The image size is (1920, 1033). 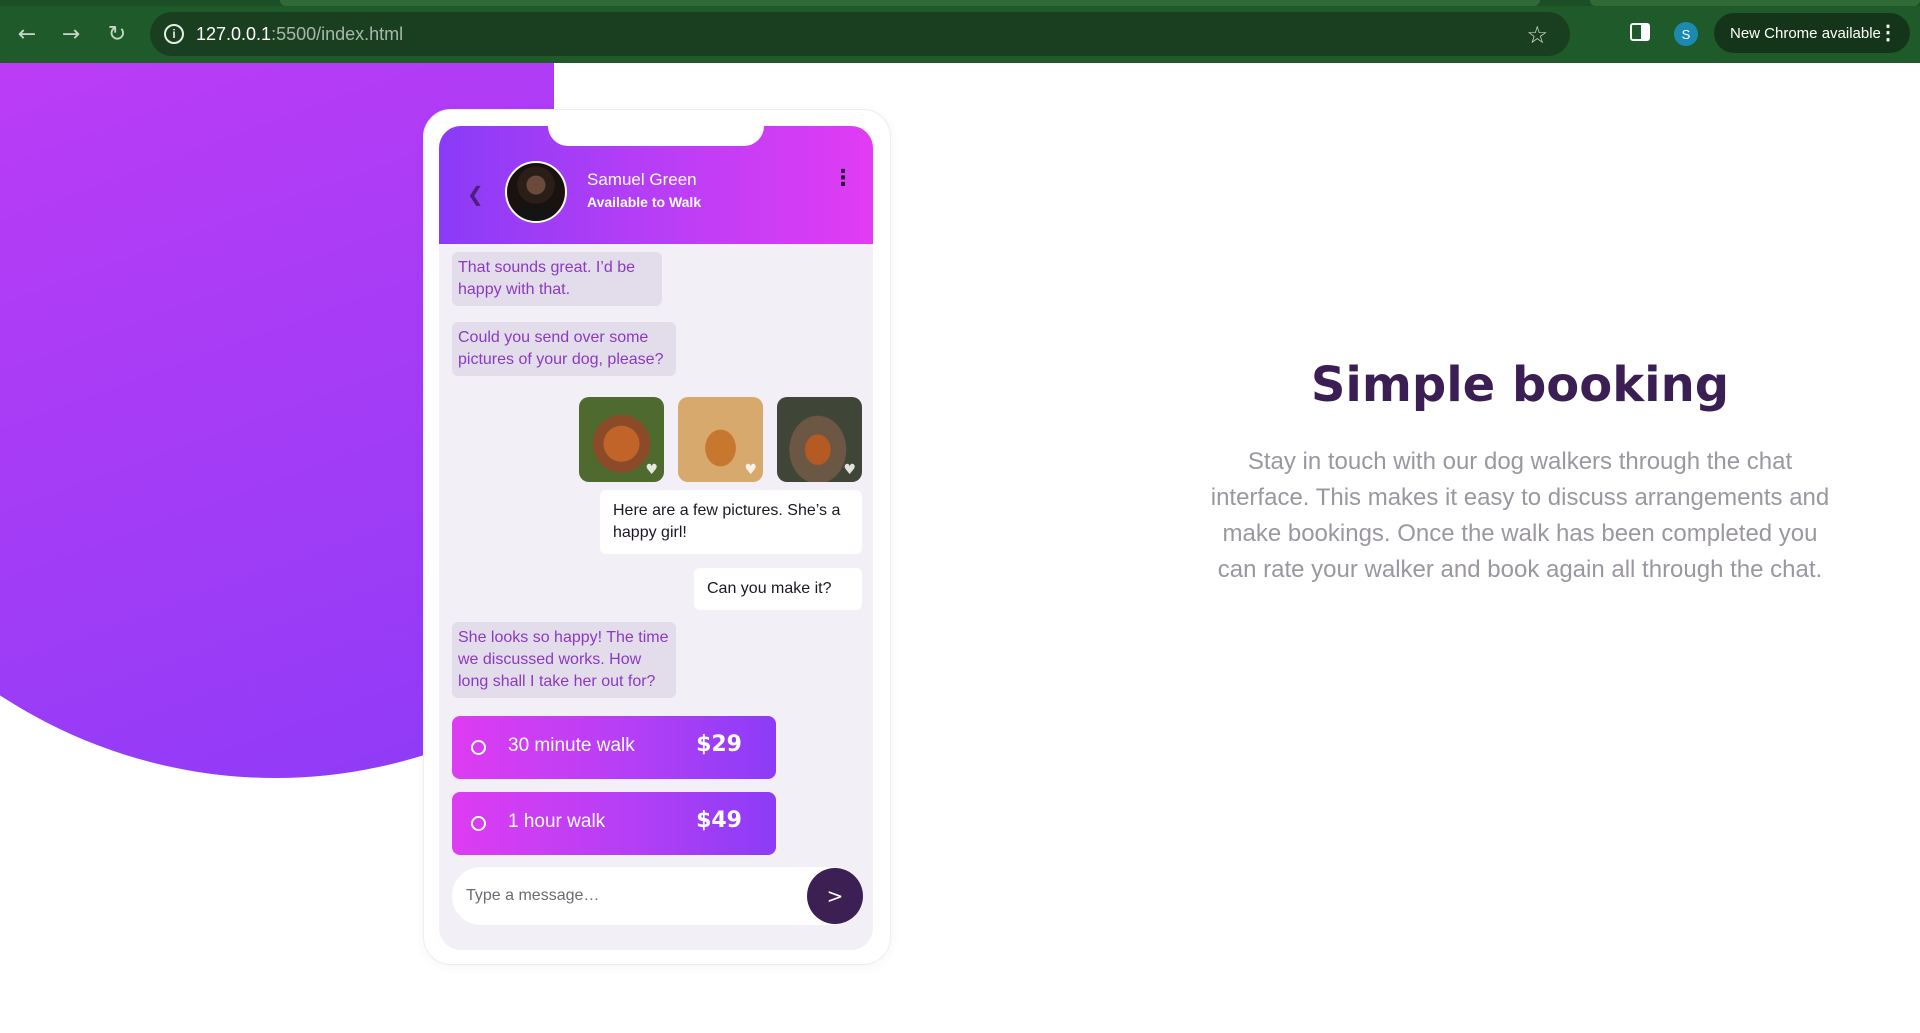 I want to click on profile-avatar: S, so click(x=1686, y=34).